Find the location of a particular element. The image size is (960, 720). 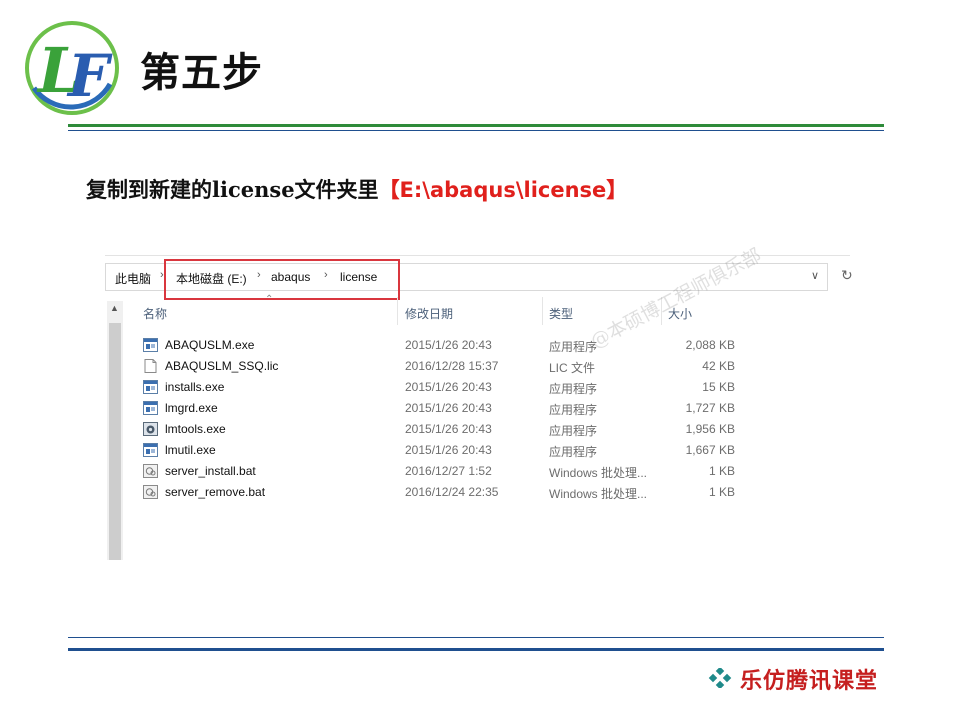

slide-title: 第五步 is located at coordinates (201, 73).